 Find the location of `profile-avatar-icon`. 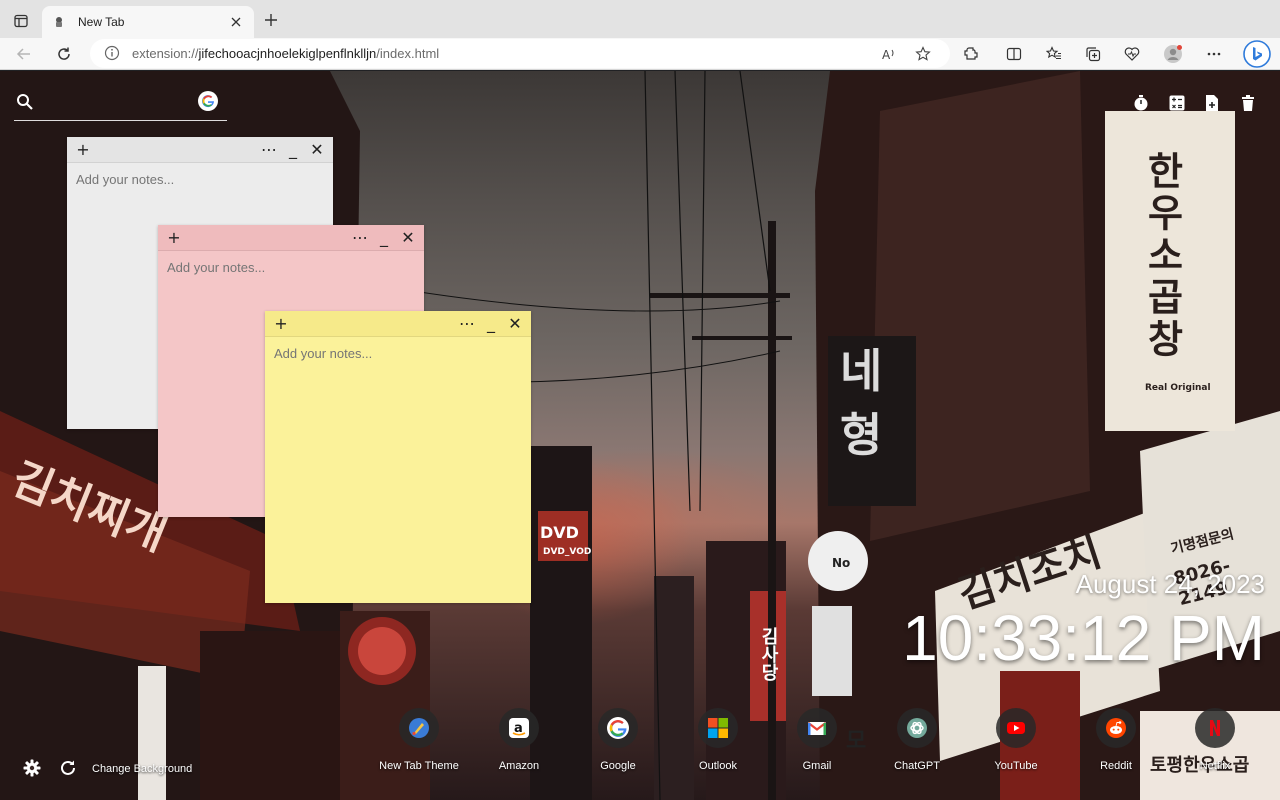

profile-avatar-icon is located at coordinates (1173, 54).